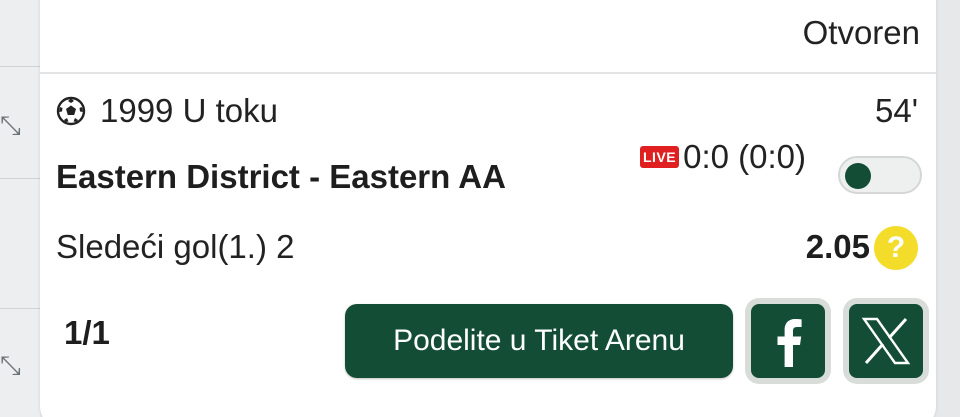 This screenshot has height=417, width=960. I want to click on live-score: LIVE 0:0 (0:0), so click(723, 157).